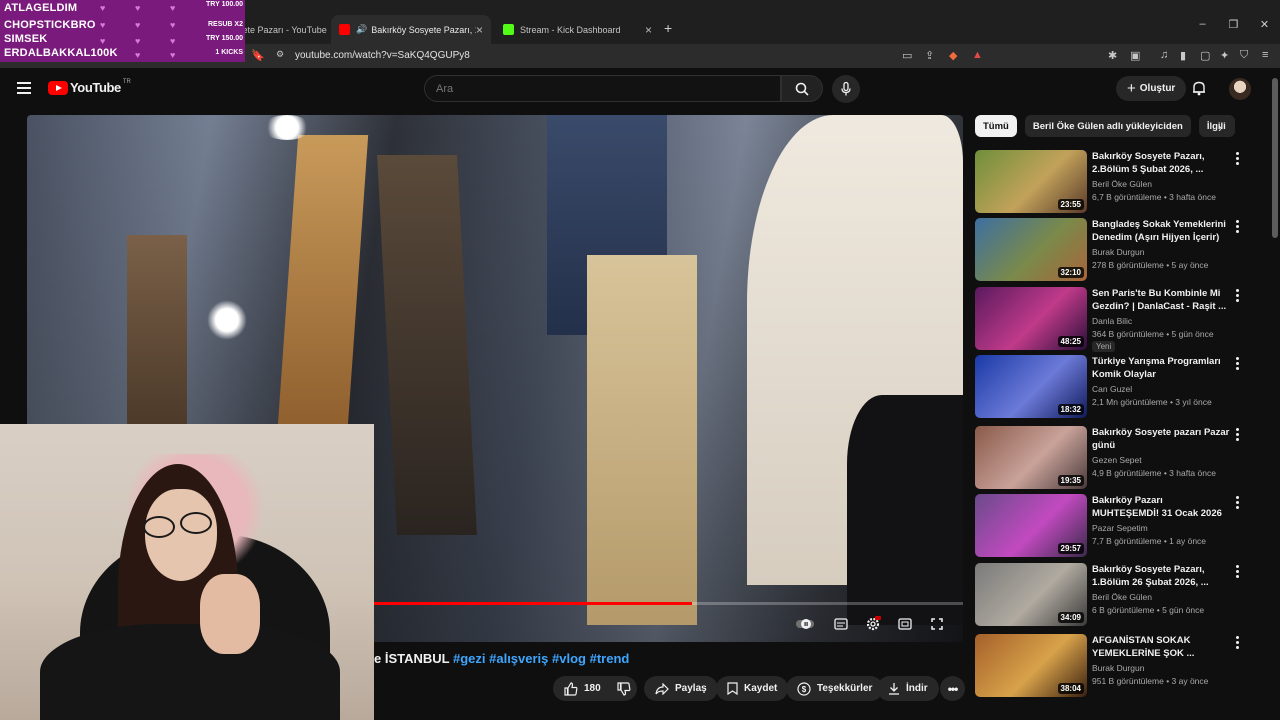  I want to click on channel-name: Pazar Sepetim, so click(1120, 528).